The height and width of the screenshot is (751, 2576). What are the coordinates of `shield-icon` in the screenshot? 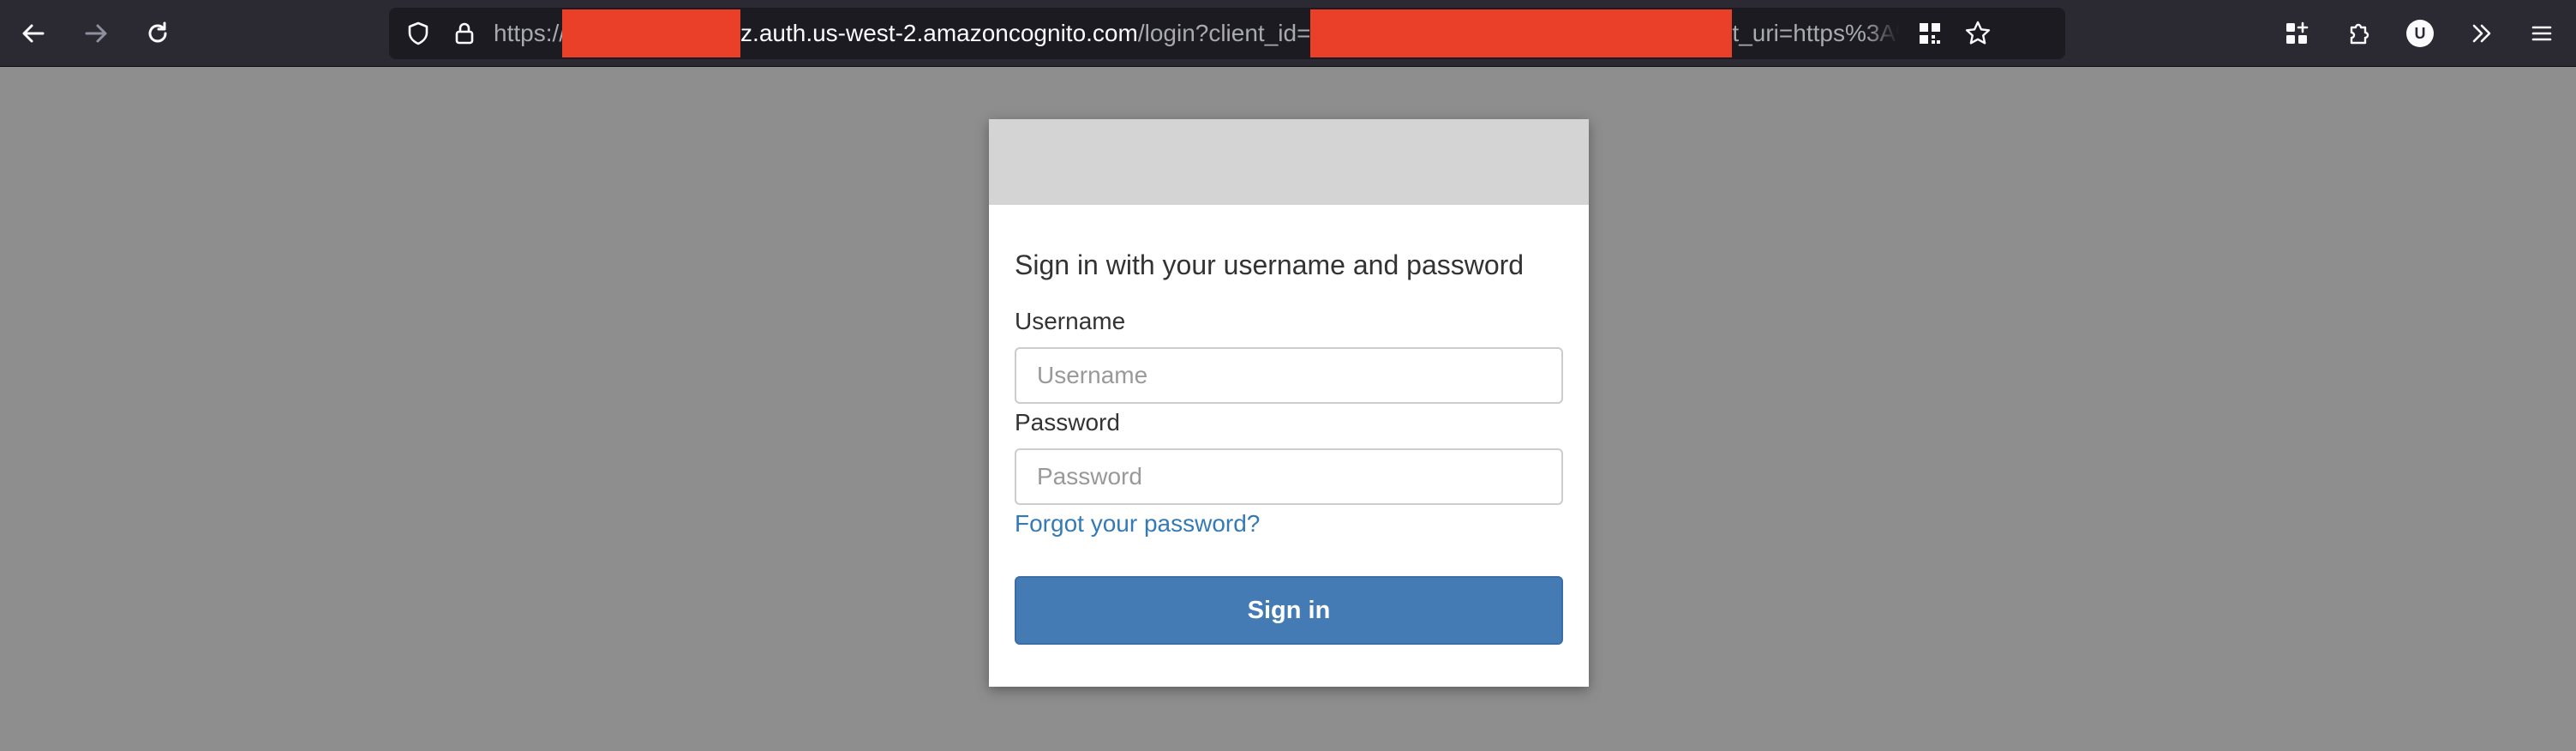 It's located at (418, 33).